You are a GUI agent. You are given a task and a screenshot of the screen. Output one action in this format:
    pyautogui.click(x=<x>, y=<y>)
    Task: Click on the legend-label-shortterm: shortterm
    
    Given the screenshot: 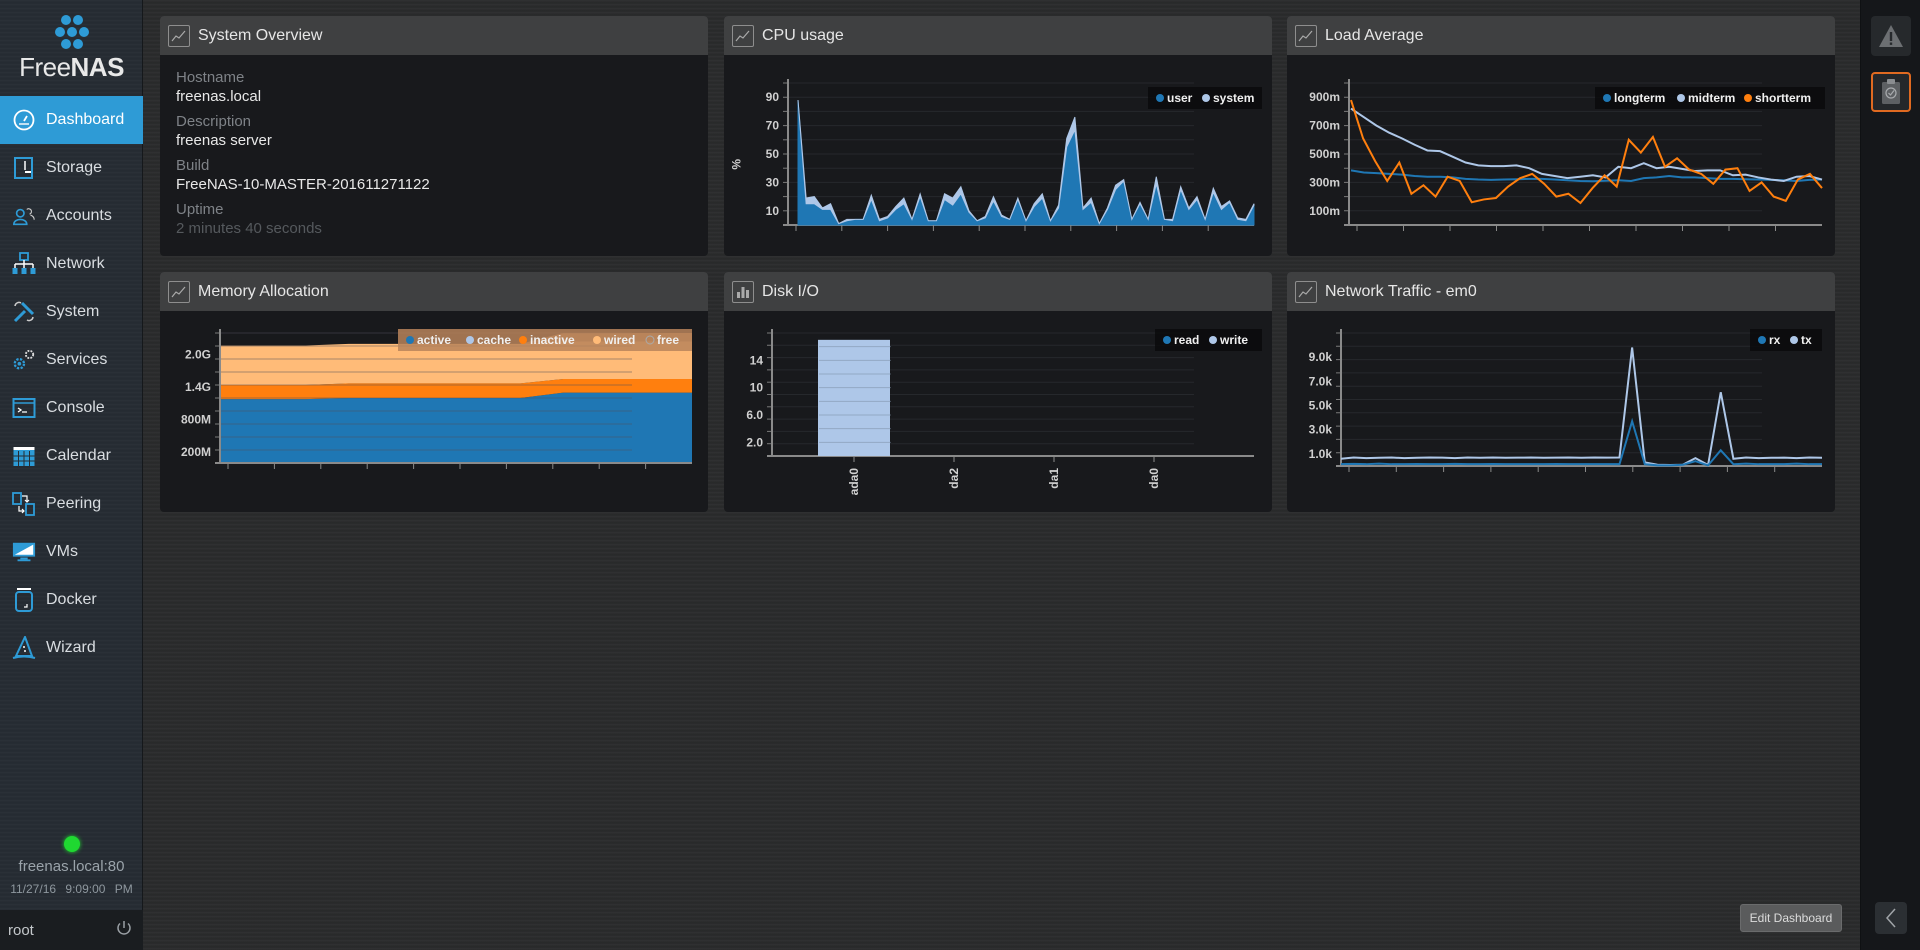 What is the action you would take?
    pyautogui.click(x=1783, y=98)
    